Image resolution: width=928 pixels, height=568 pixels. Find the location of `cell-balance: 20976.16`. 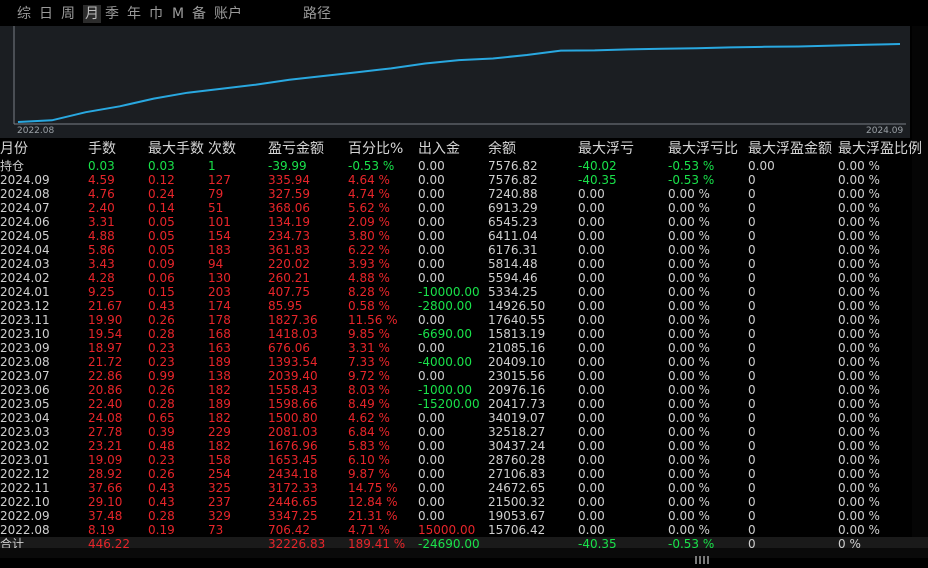

cell-balance: 20976.16 is located at coordinates (517, 390).